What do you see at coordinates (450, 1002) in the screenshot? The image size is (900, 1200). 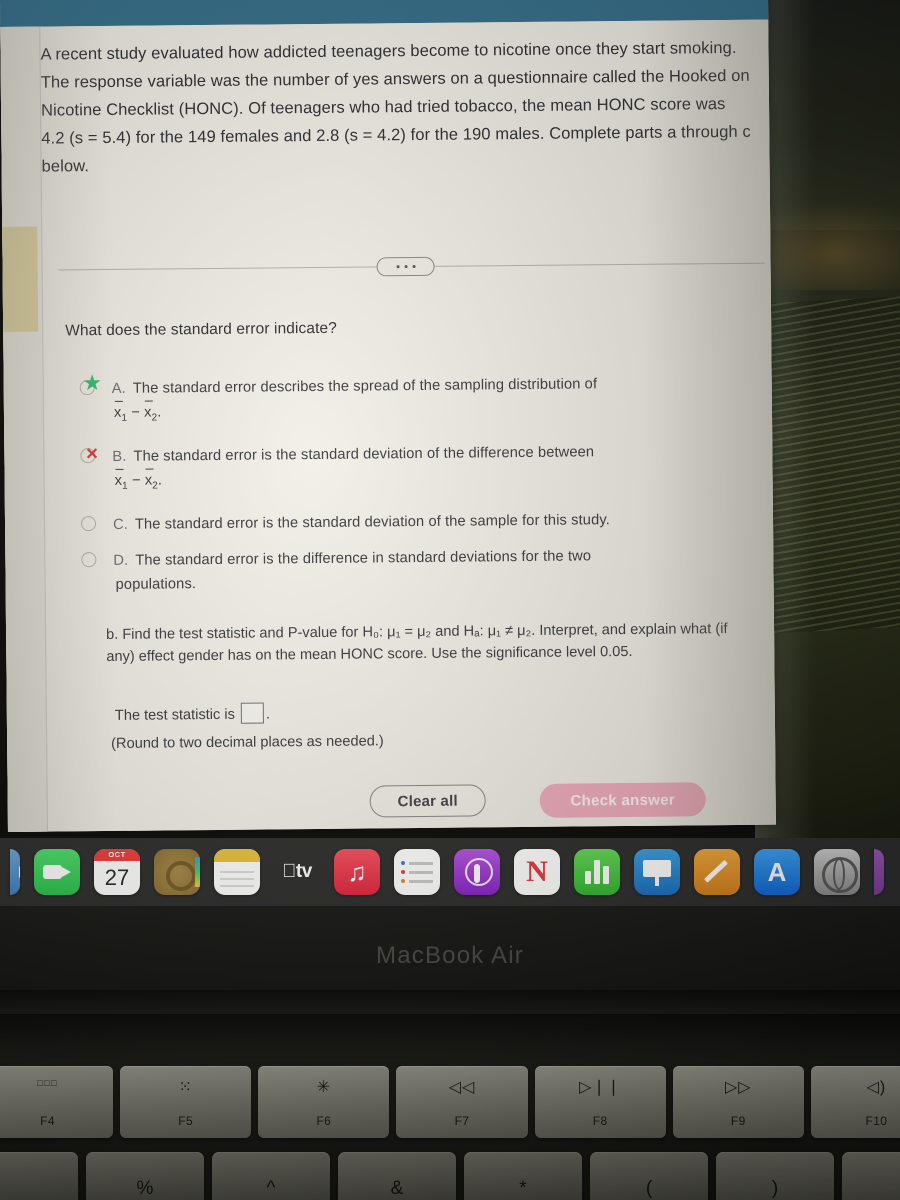 I see `laptop-hinge` at bounding box center [450, 1002].